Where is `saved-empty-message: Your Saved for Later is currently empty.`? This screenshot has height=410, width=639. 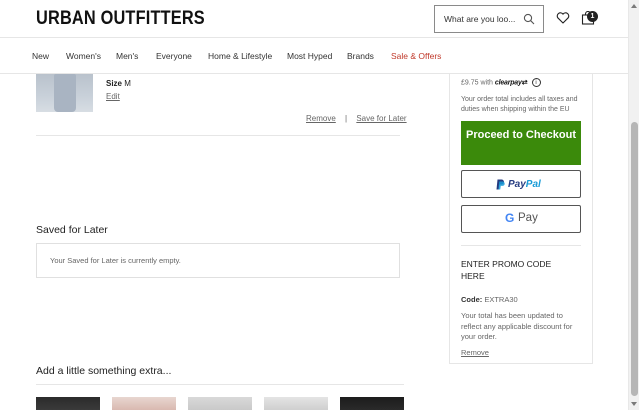 saved-empty-message: Your Saved for Later is currently empty. is located at coordinates (115, 260).